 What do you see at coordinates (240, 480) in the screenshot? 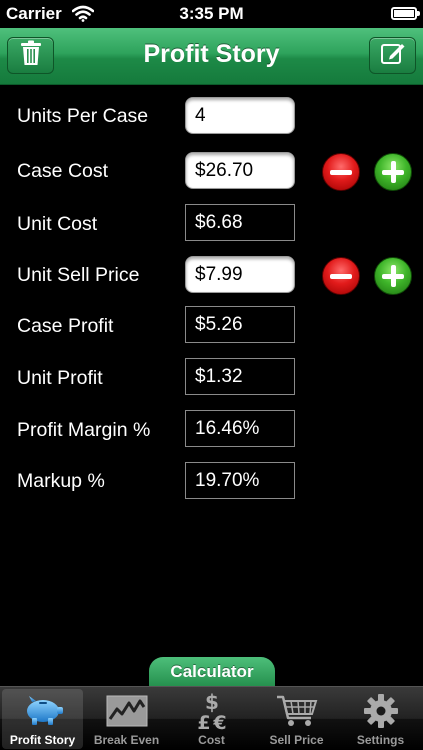
I see `markup-value: 19.70%` at bounding box center [240, 480].